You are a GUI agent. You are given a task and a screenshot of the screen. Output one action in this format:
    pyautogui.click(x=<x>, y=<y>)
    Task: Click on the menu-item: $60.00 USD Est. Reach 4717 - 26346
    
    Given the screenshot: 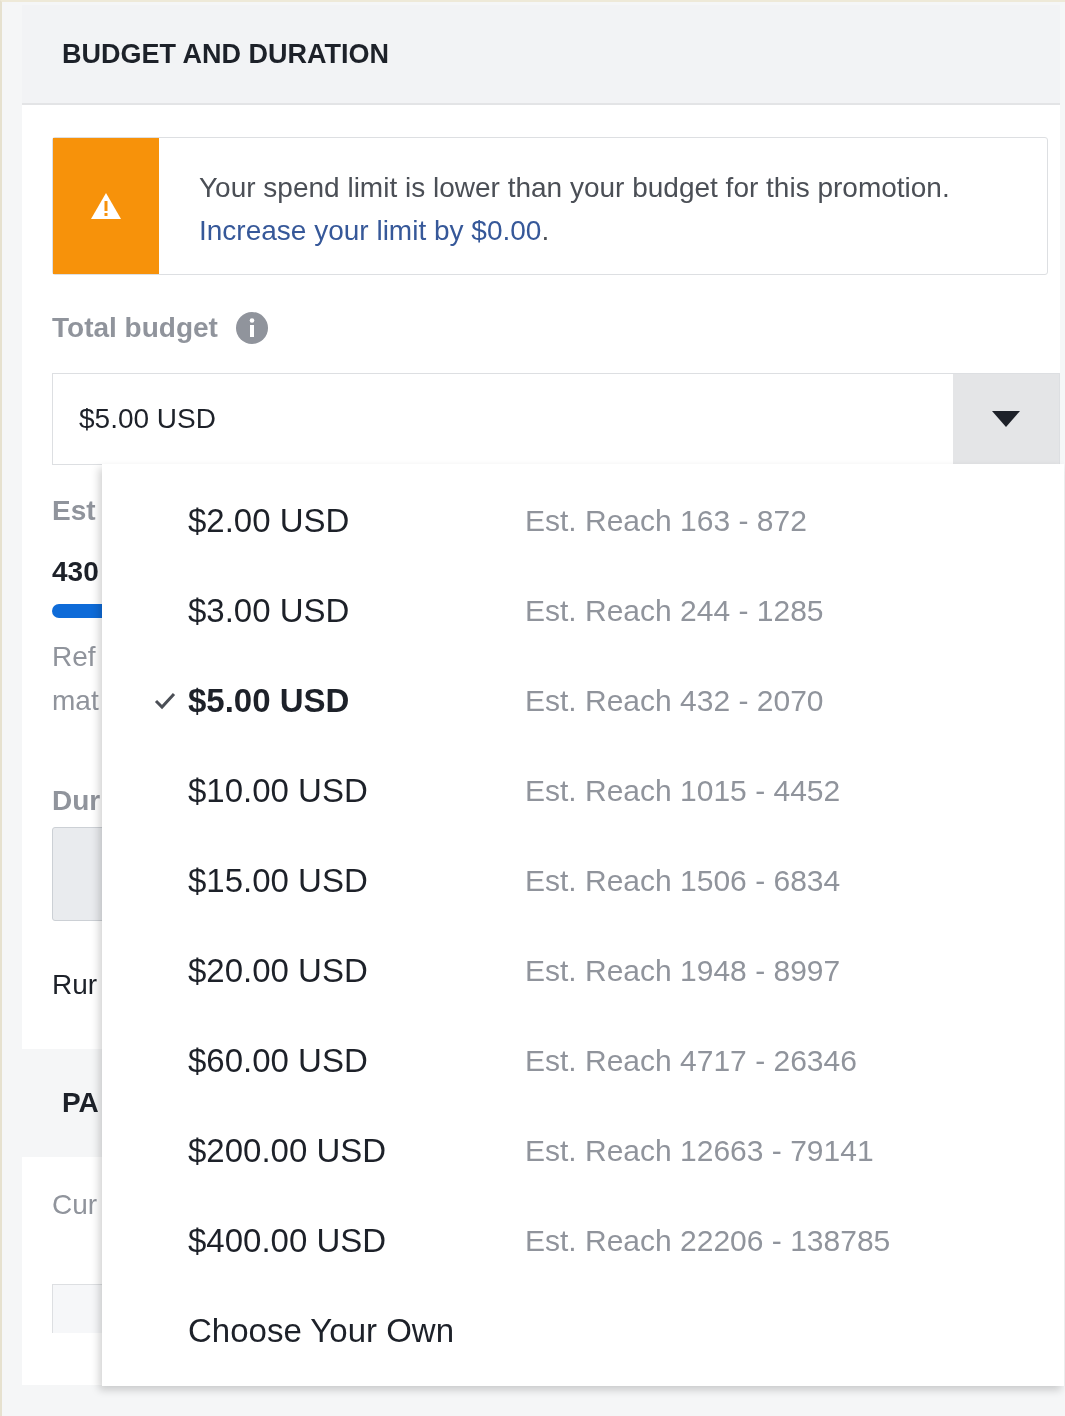 What is the action you would take?
    pyautogui.click(x=583, y=1061)
    